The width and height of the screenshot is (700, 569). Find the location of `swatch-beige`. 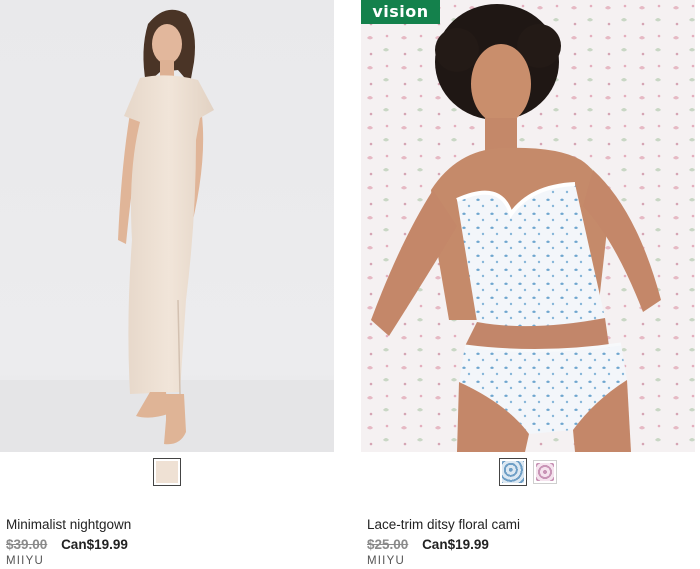

swatch-beige is located at coordinates (167, 472).